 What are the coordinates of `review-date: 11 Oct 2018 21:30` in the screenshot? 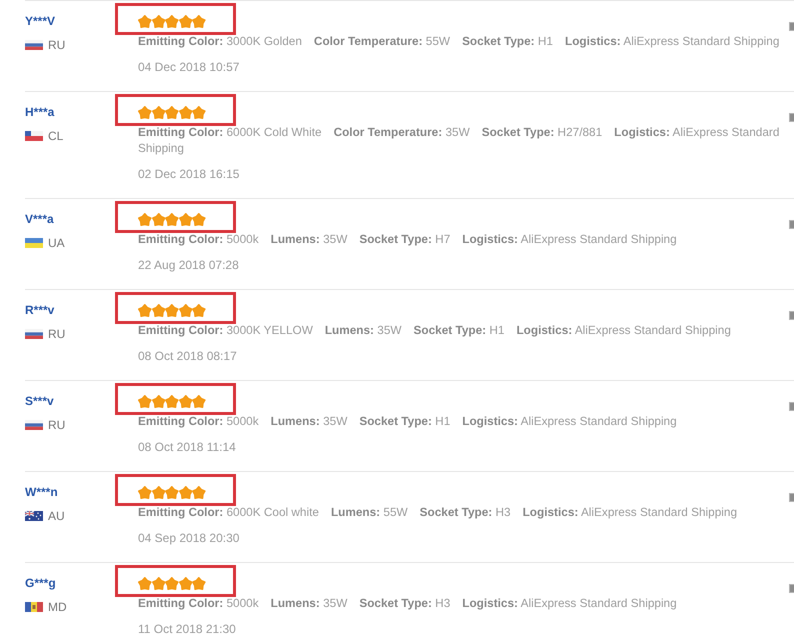 It's located at (187, 629).